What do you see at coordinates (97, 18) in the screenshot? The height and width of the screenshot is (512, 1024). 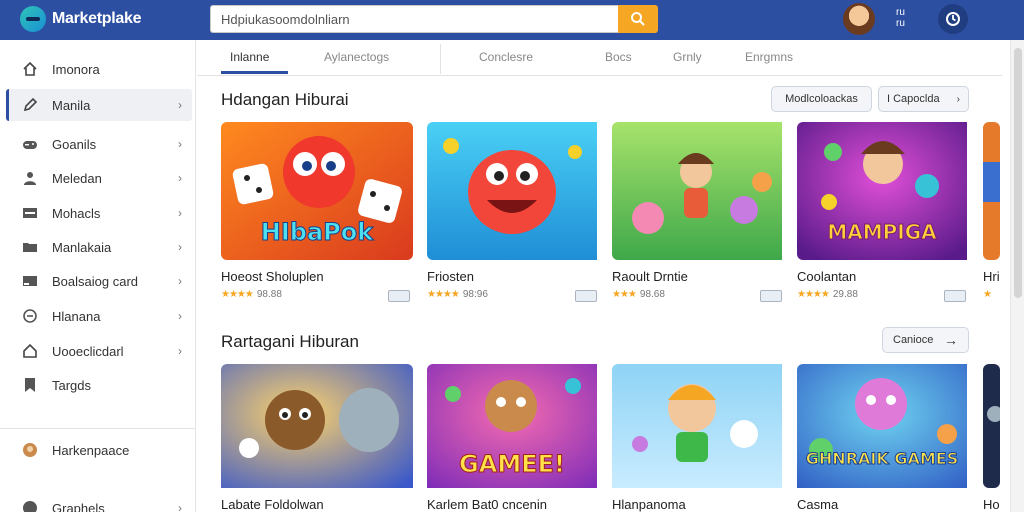 I see `app-name: Marketplake` at bounding box center [97, 18].